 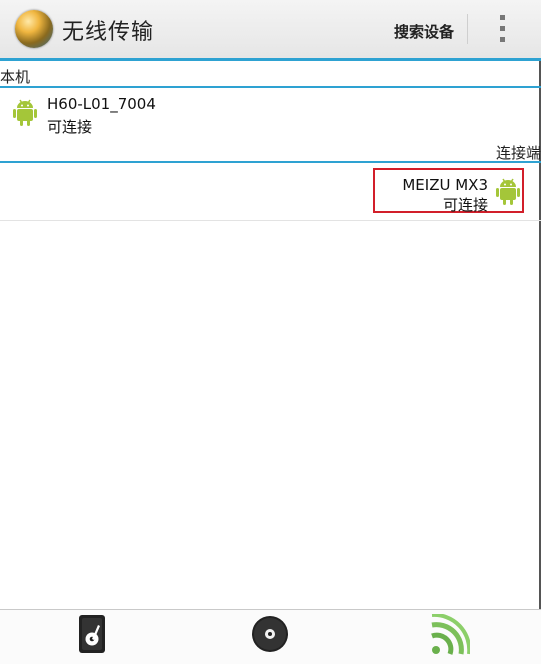 I want to click on app-title: 无线传输, so click(x=108, y=32).